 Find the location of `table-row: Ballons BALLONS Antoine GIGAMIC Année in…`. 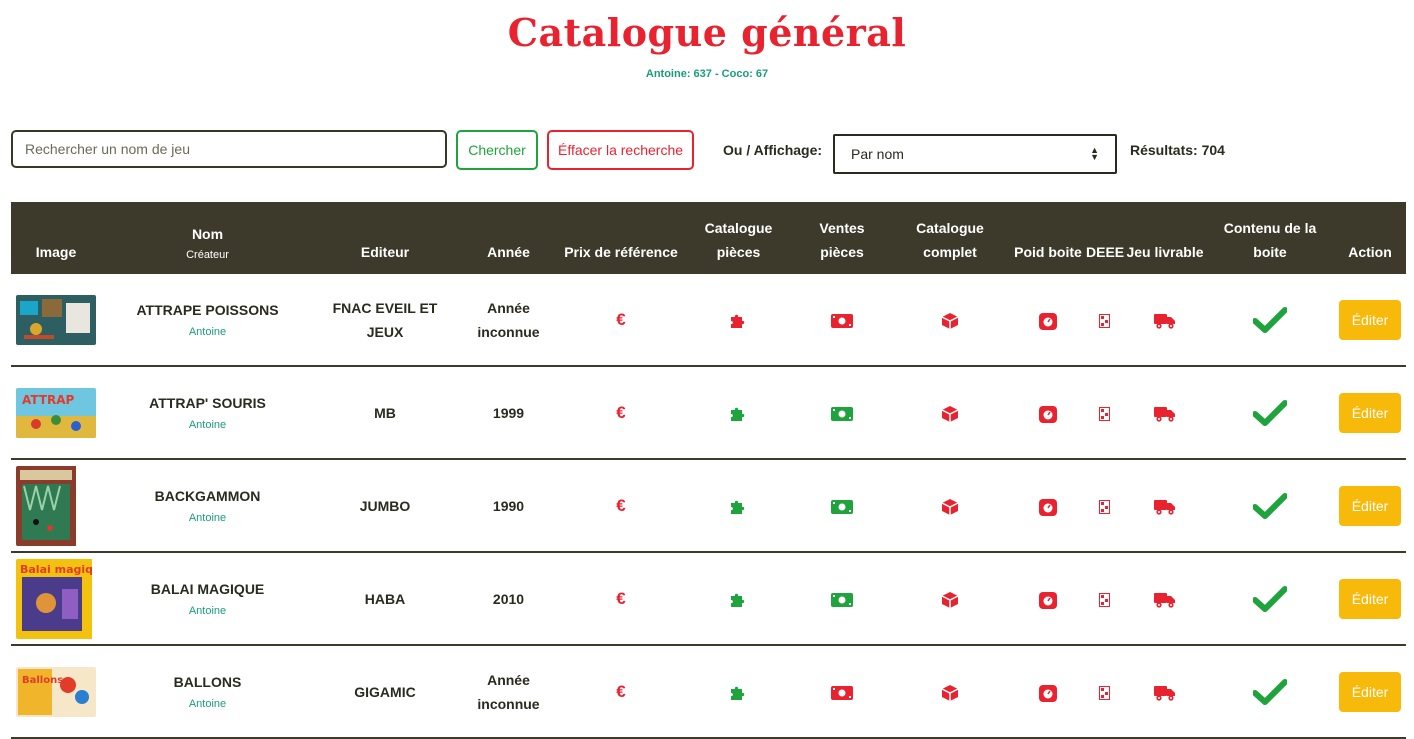

table-row: Ballons BALLONS Antoine GIGAMIC Année in… is located at coordinates (708, 692).